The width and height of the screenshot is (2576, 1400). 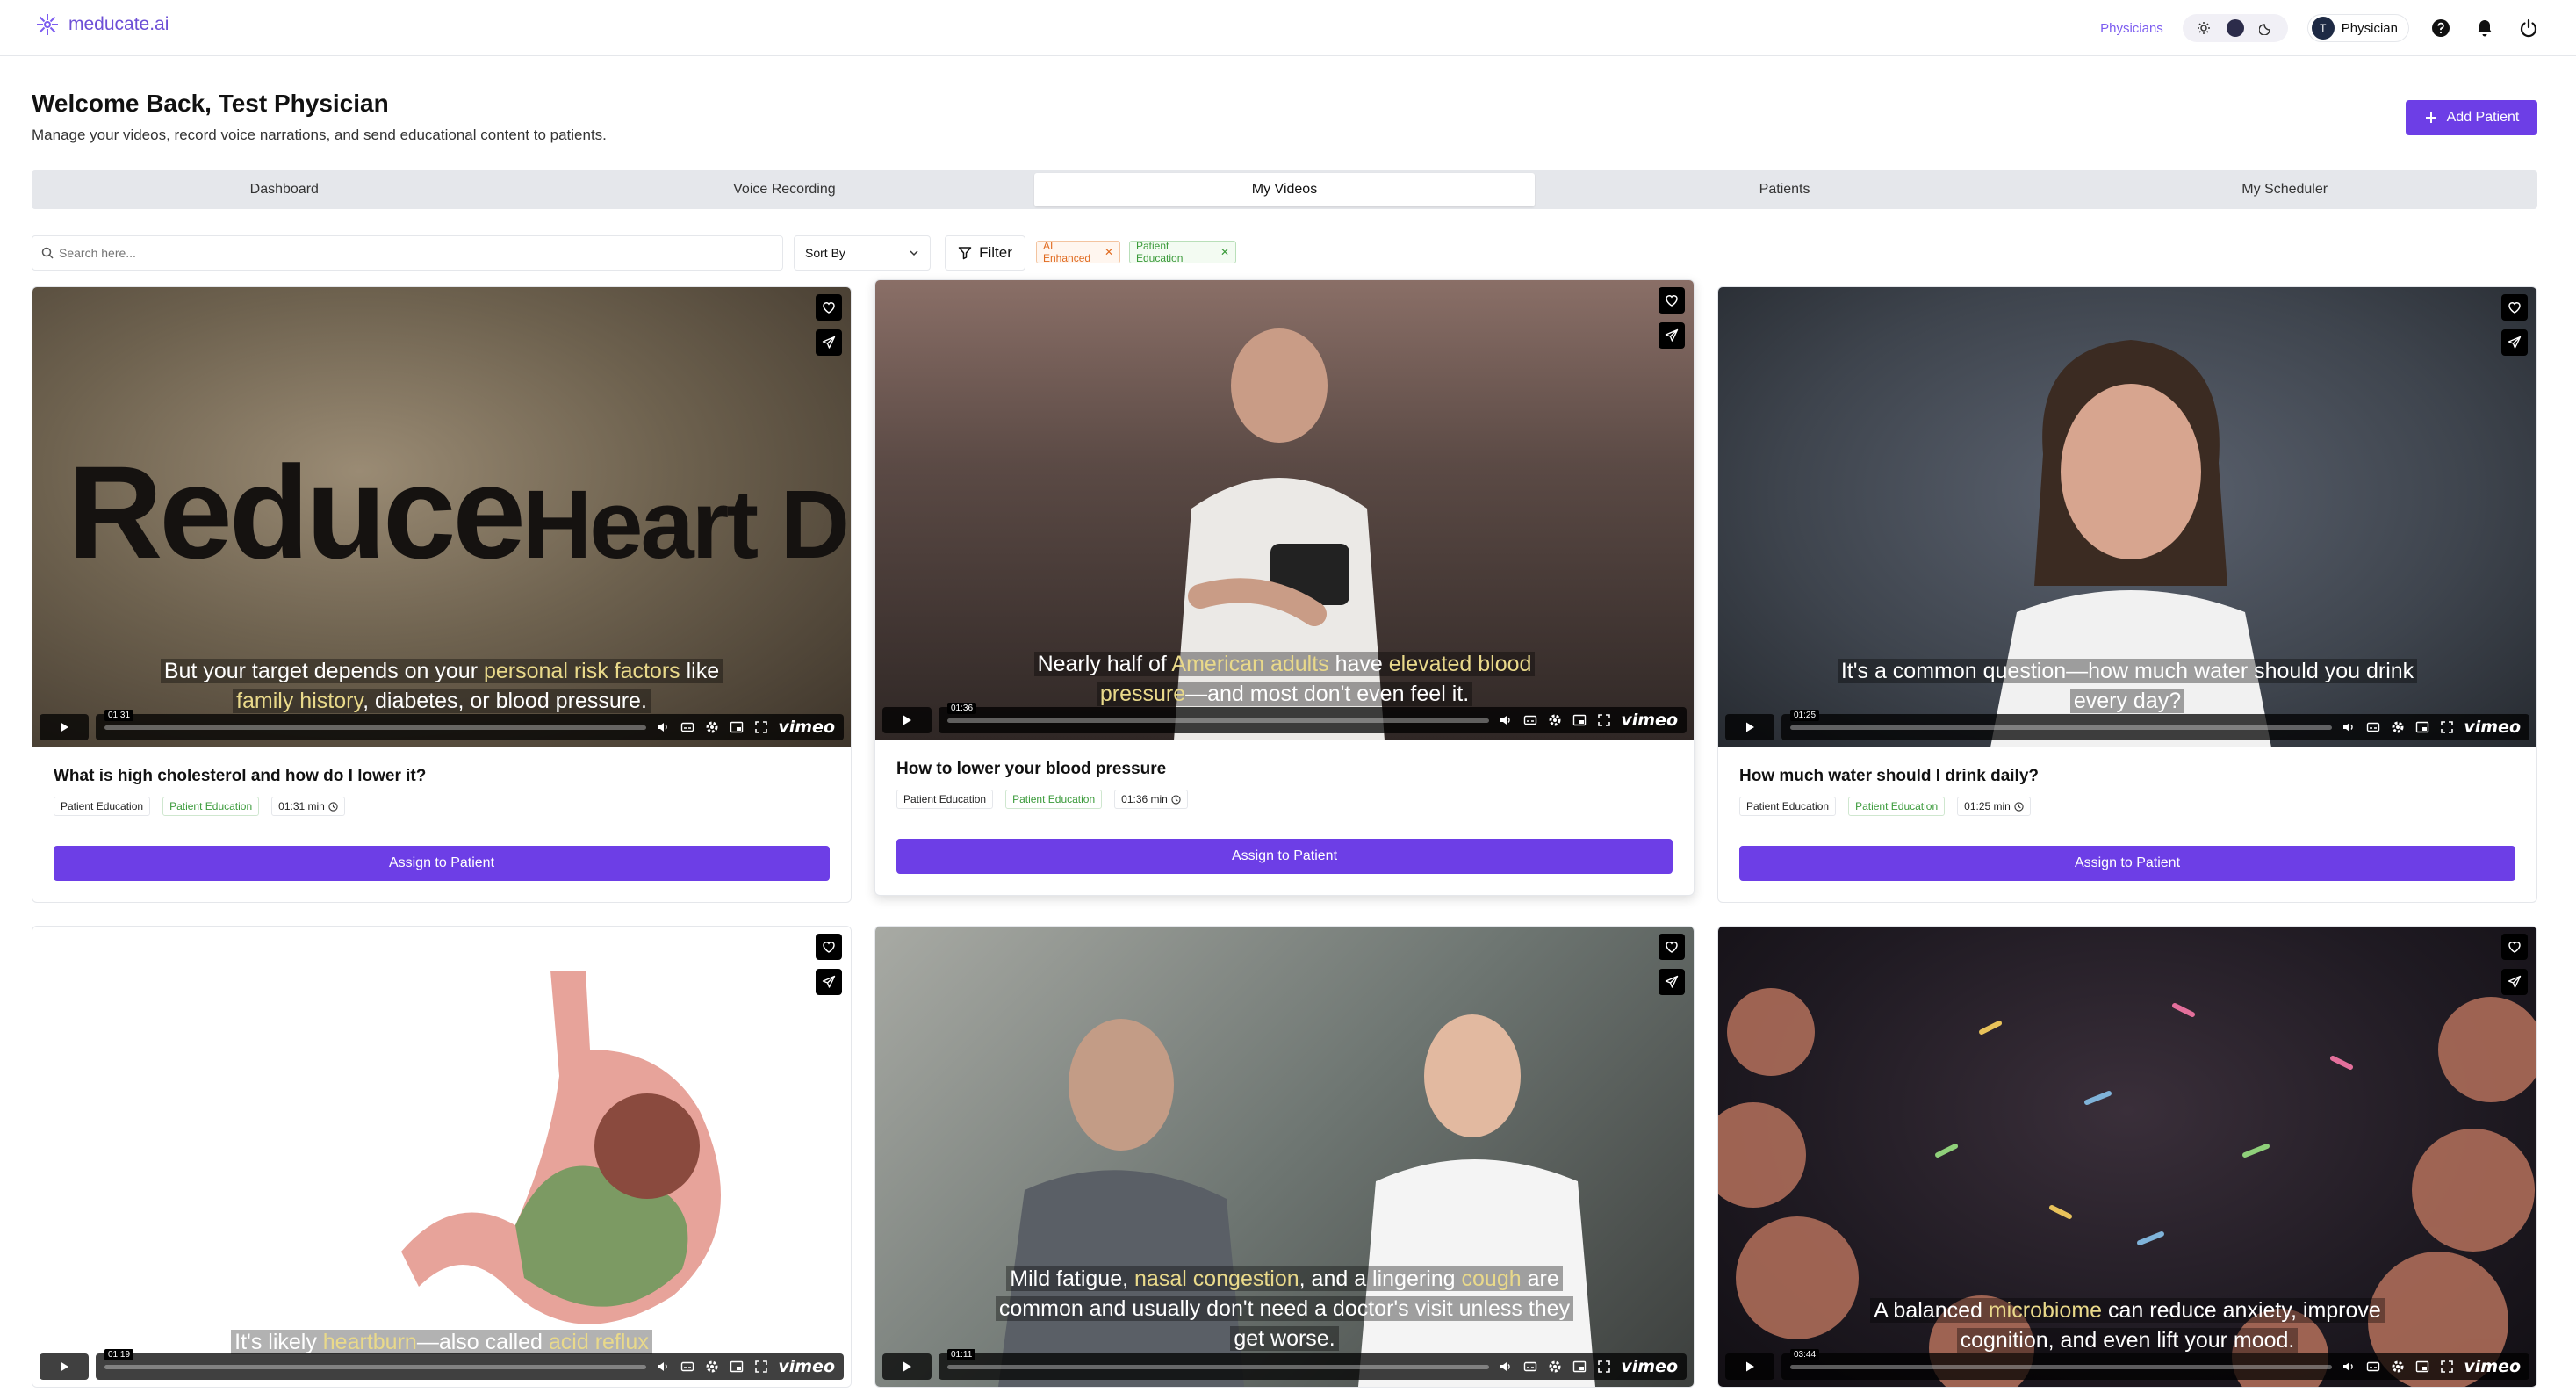 I want to click on add-patient-label: Add Patient, so click(x=2483, y=117).